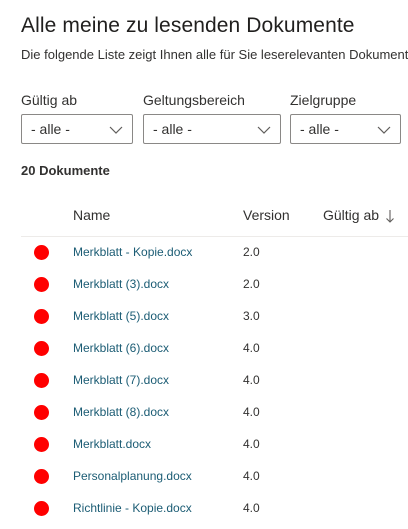  Describe the element at coordinates (214, 285) in the screenshot. I see `table-row: Merkblatt (3).docx 2.0` at that location.